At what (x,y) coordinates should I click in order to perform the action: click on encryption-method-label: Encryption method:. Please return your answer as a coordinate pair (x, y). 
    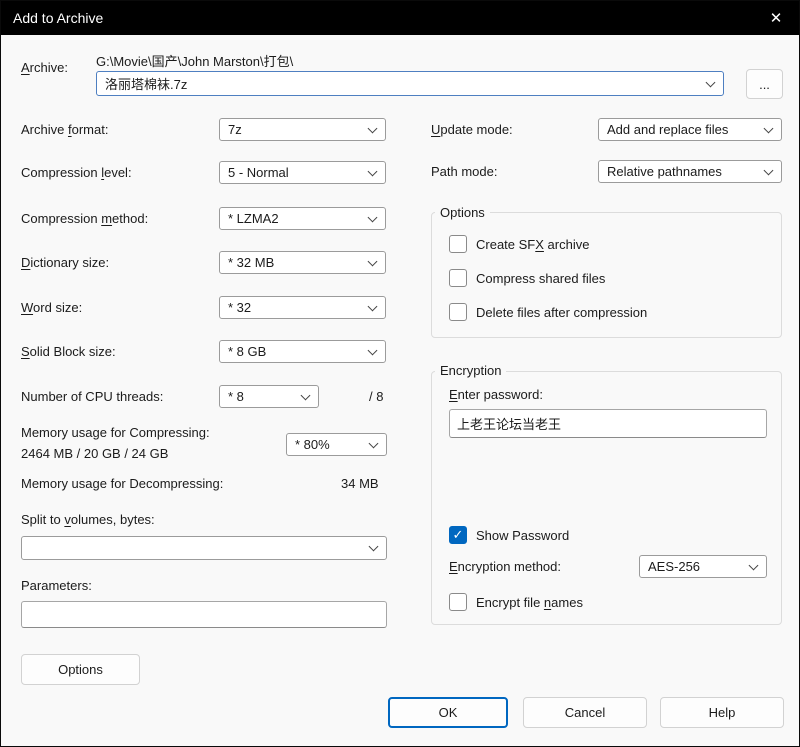
    Looking at the image, I should click on (505, 566).